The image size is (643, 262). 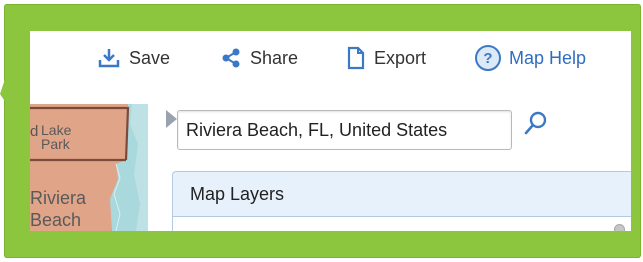 I want to click on map-thumbnail: d Lake Park Riviera Beach, so click(x=89, y=167).